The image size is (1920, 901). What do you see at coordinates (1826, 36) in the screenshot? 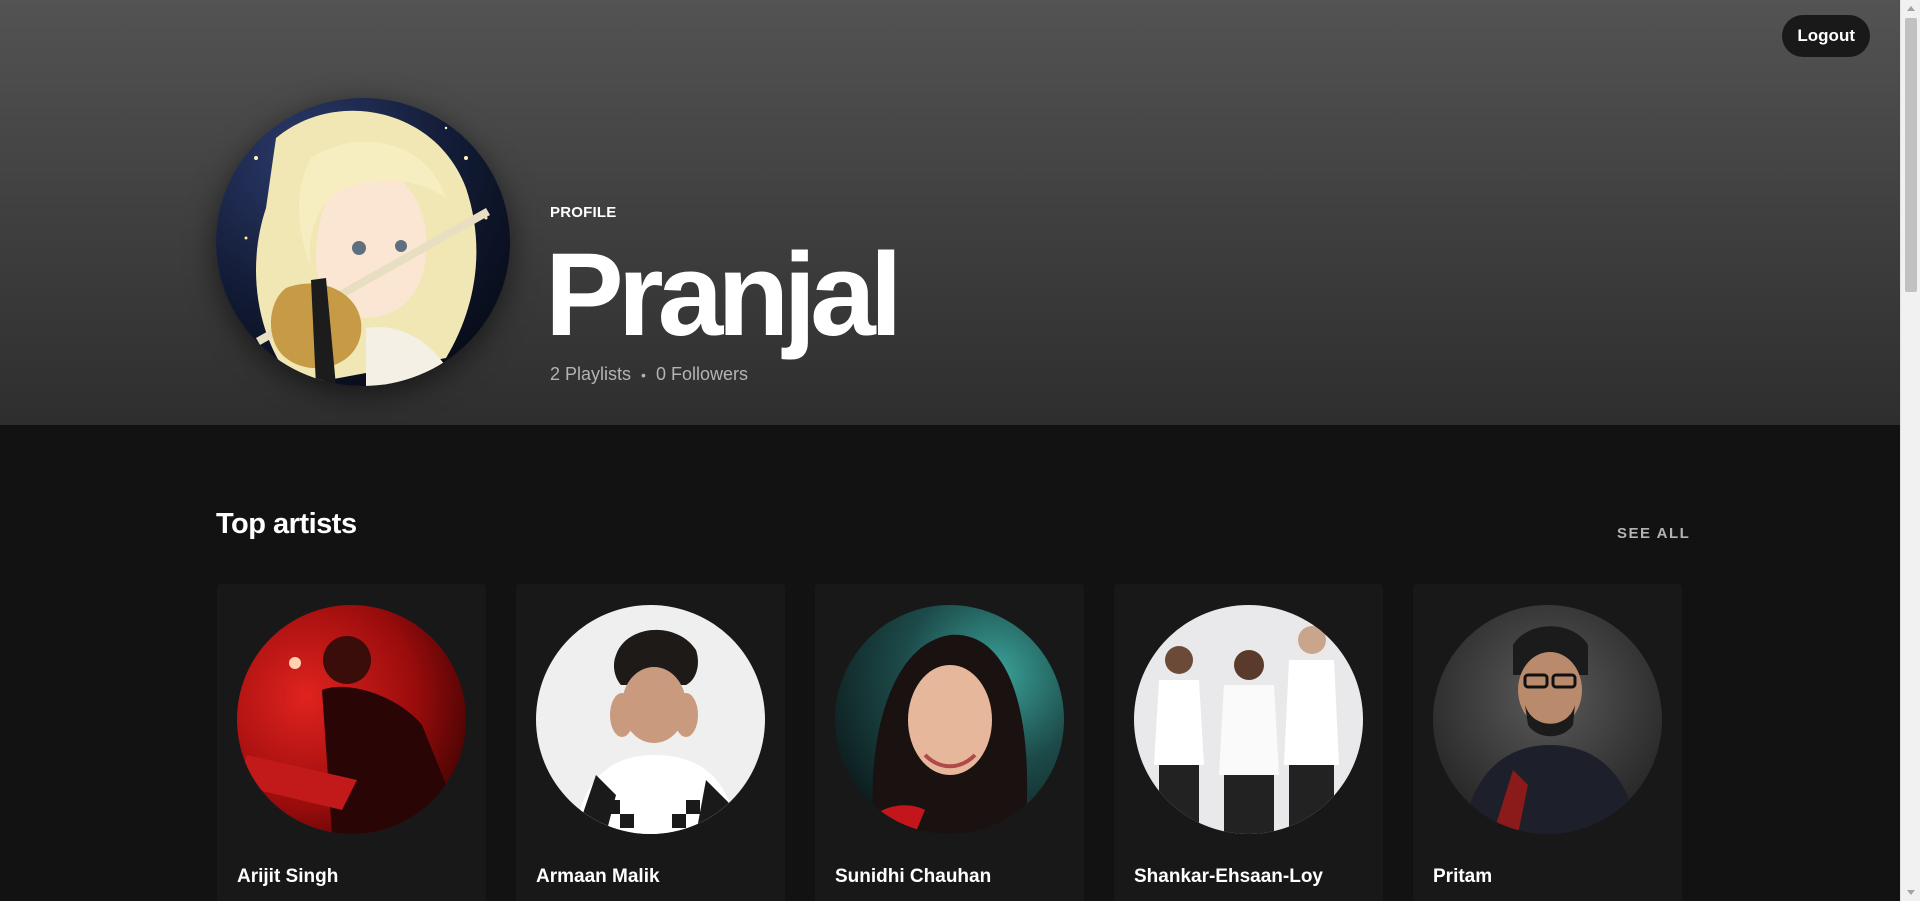
I see `logout-button: Logout` at bounding box center [1826, 36].